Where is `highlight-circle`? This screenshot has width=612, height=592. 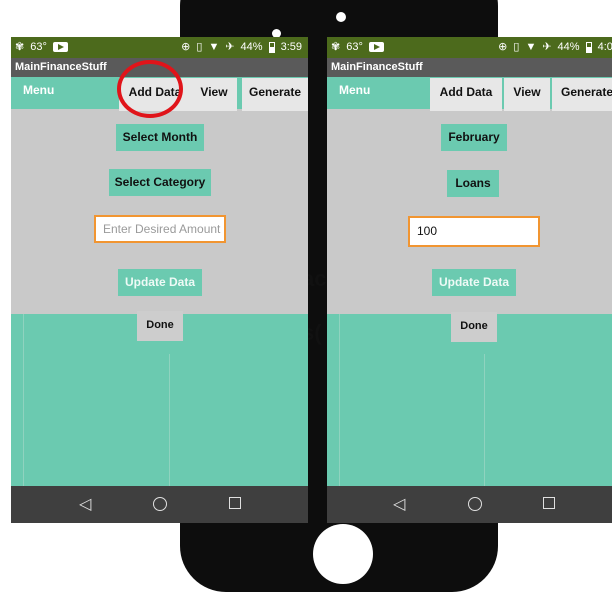
highlight-circle is located at coordinates (150, 89).